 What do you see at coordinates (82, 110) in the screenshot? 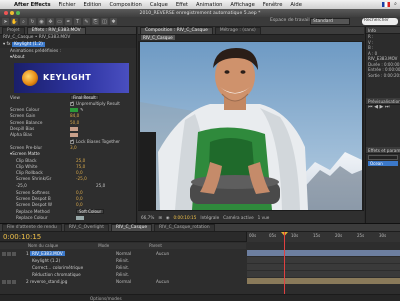
I see `eyedropper-icon: ✎` at bounding box center [82, 110].